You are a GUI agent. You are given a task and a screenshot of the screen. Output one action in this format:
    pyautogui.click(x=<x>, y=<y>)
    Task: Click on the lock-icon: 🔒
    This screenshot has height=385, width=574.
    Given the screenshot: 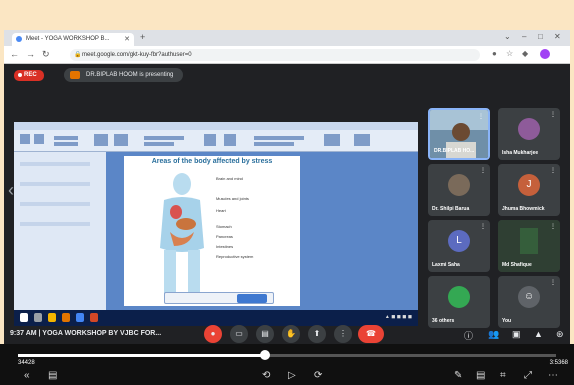 What is the action you would take?
    pyautogui.click(x=78, y=55)
    